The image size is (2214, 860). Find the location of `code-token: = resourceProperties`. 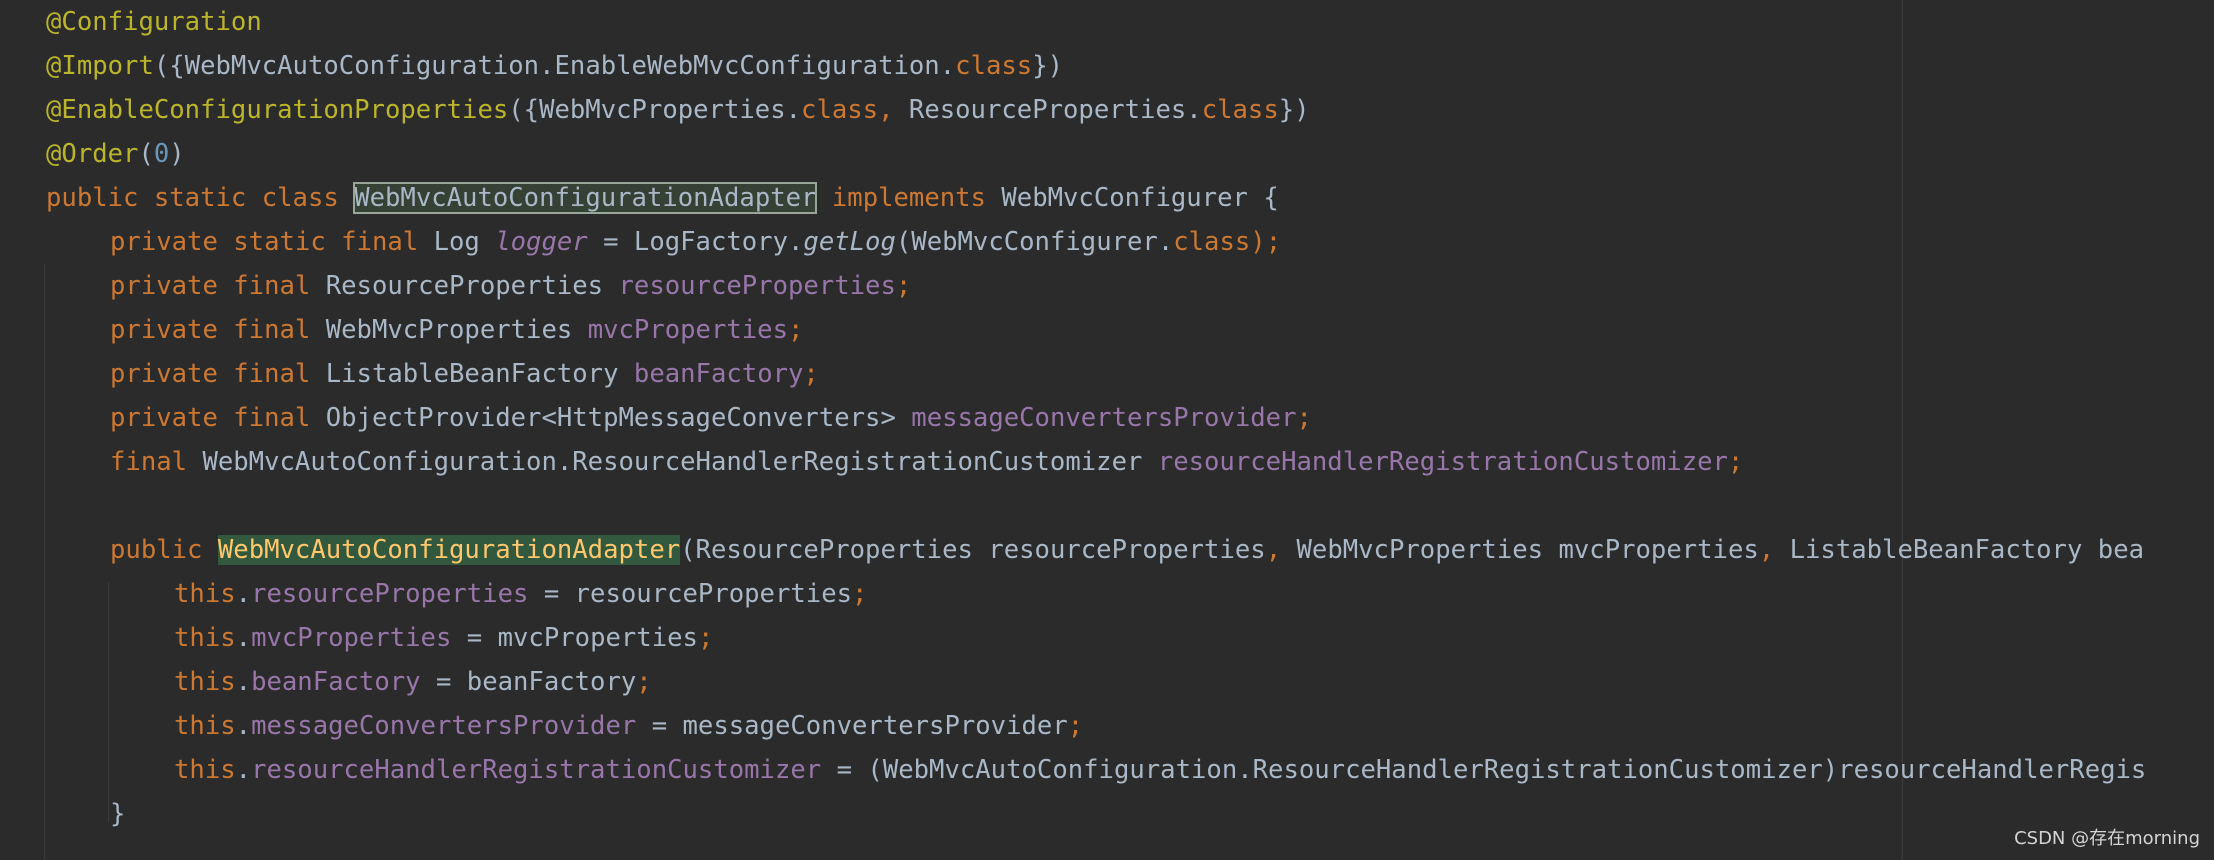

code-token: = resourceProperties is located at coordinates (690, 594).